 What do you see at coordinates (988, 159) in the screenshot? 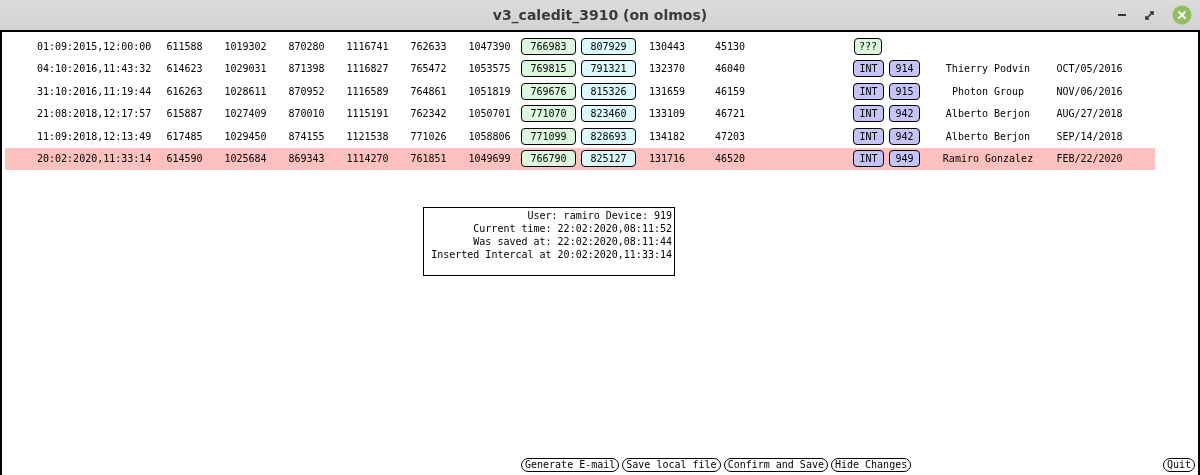
I see `name-cell-text: Ramiro Gonzalez` at bounding box center [988, 159].